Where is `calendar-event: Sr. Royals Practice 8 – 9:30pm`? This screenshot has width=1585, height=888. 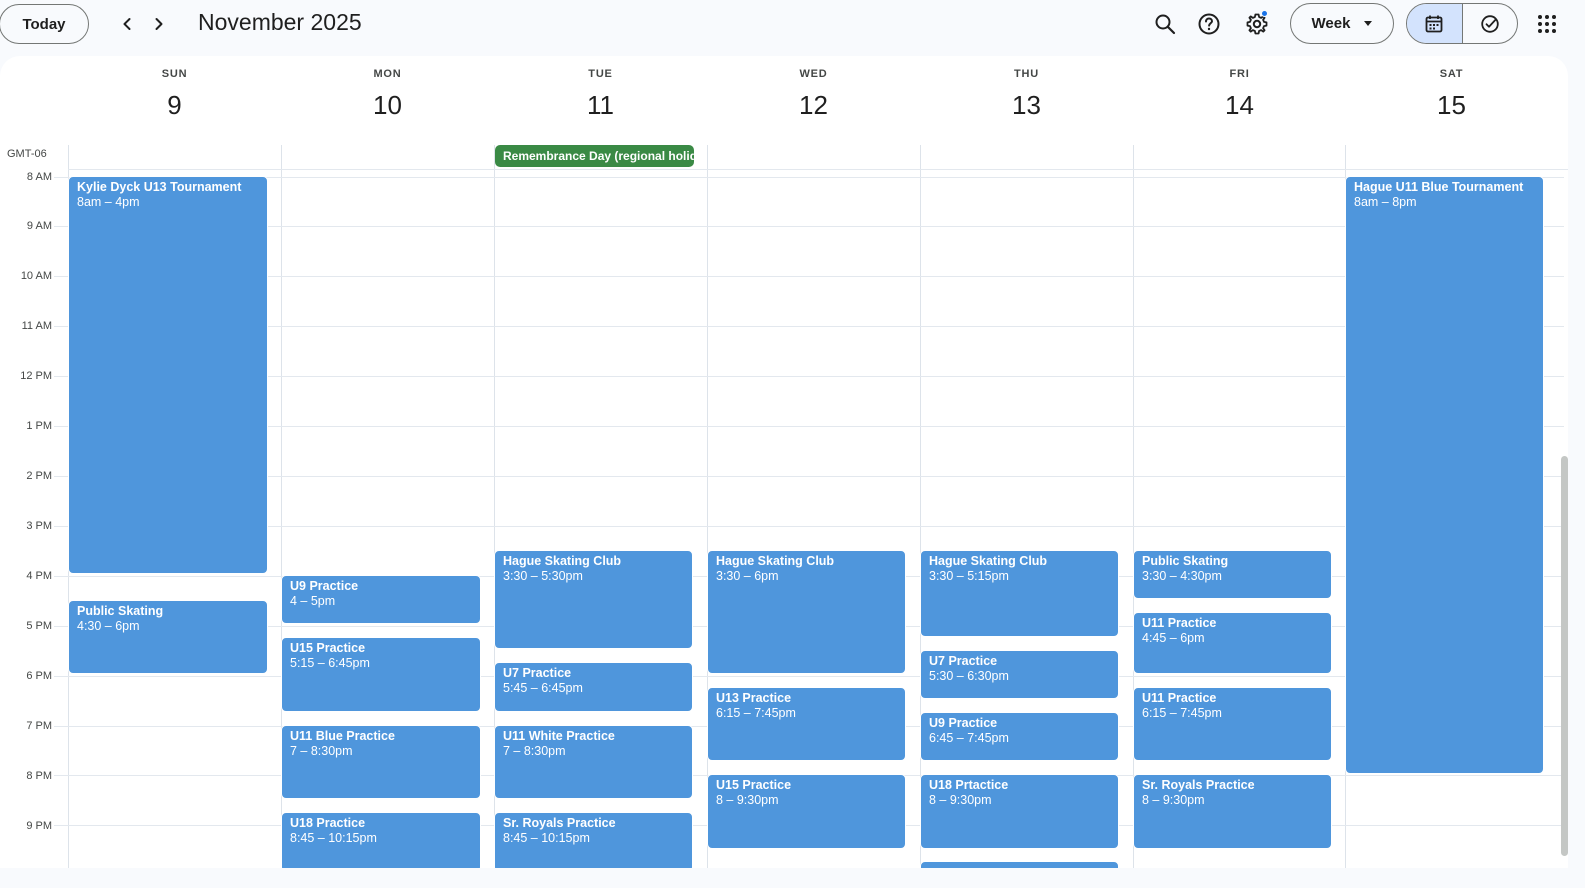 calendar-event: Sr. Royals Practice 8 – 9:30pm is located at coordinates (1232, 811).